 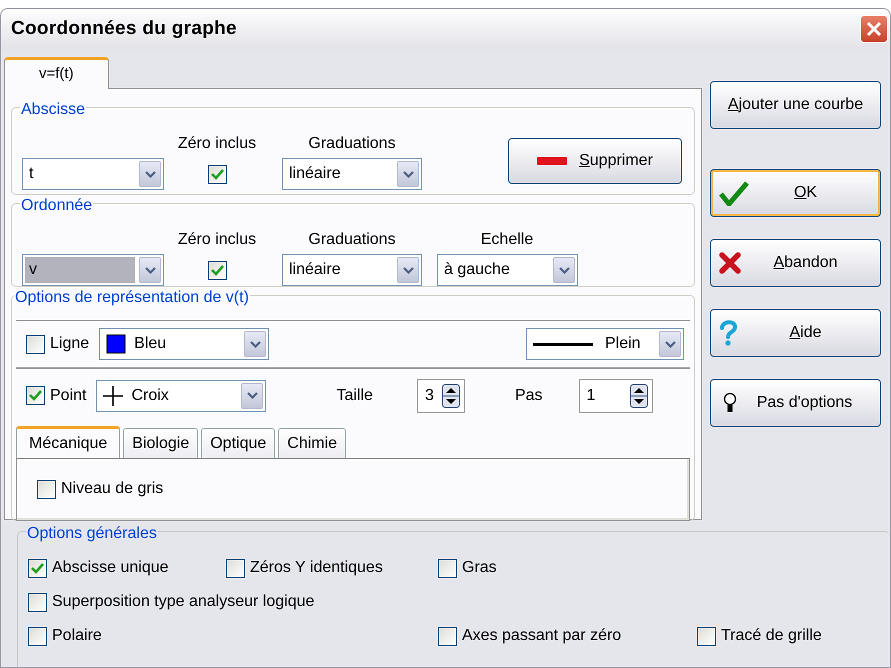 What do you see at coordinates (183, 602) in the screenshot?
I see `checkbox-label: Superposition type analyseur logique` at bounding box center [183, 602].